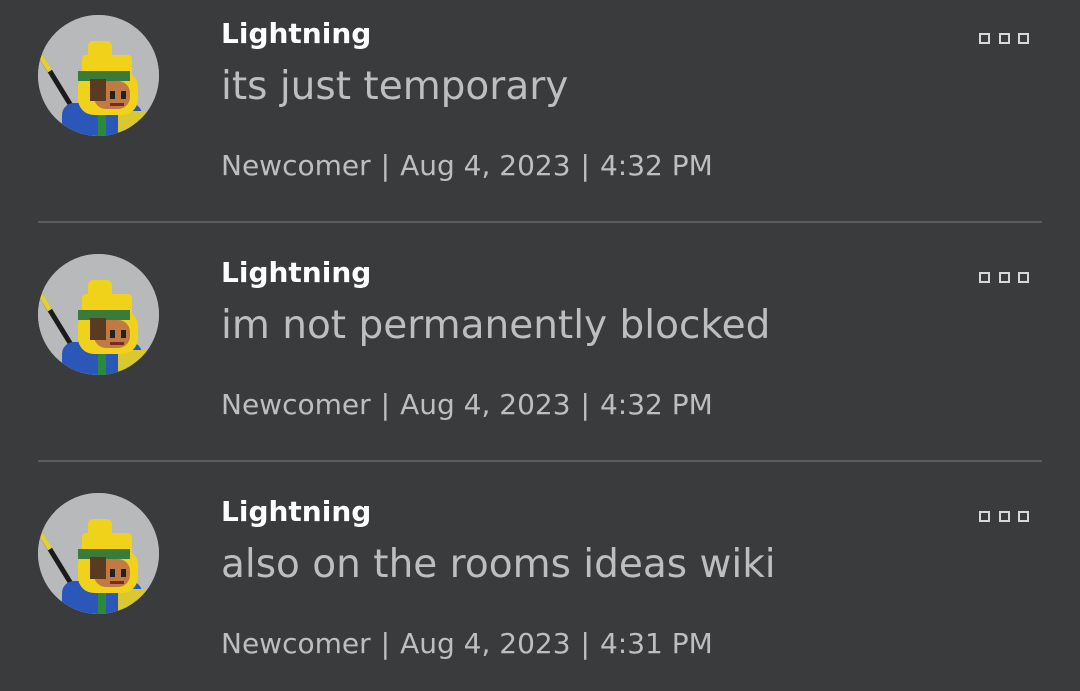  I want to click on comment-message: im not permanently blocked, so click(496, 325).